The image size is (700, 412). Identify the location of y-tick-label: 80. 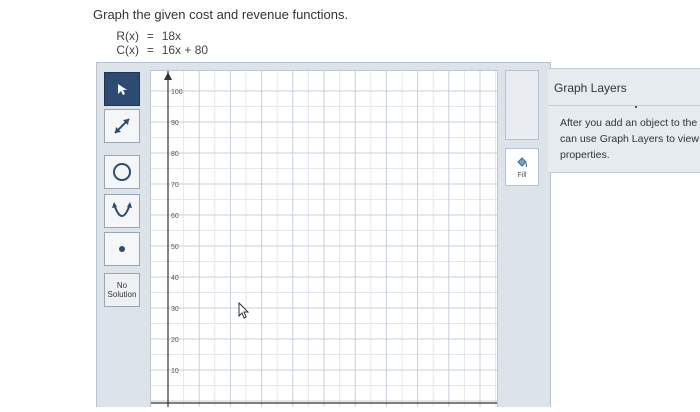
(175, 154).